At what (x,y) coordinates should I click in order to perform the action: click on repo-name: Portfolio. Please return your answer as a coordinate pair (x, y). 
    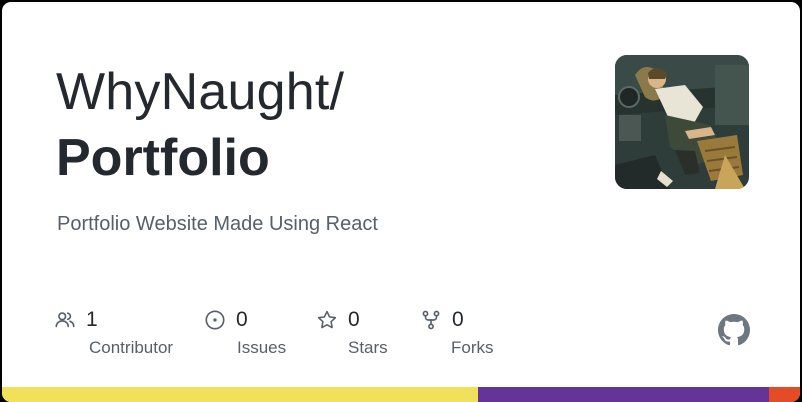
    Looking at the image, I should click on (163, 158).